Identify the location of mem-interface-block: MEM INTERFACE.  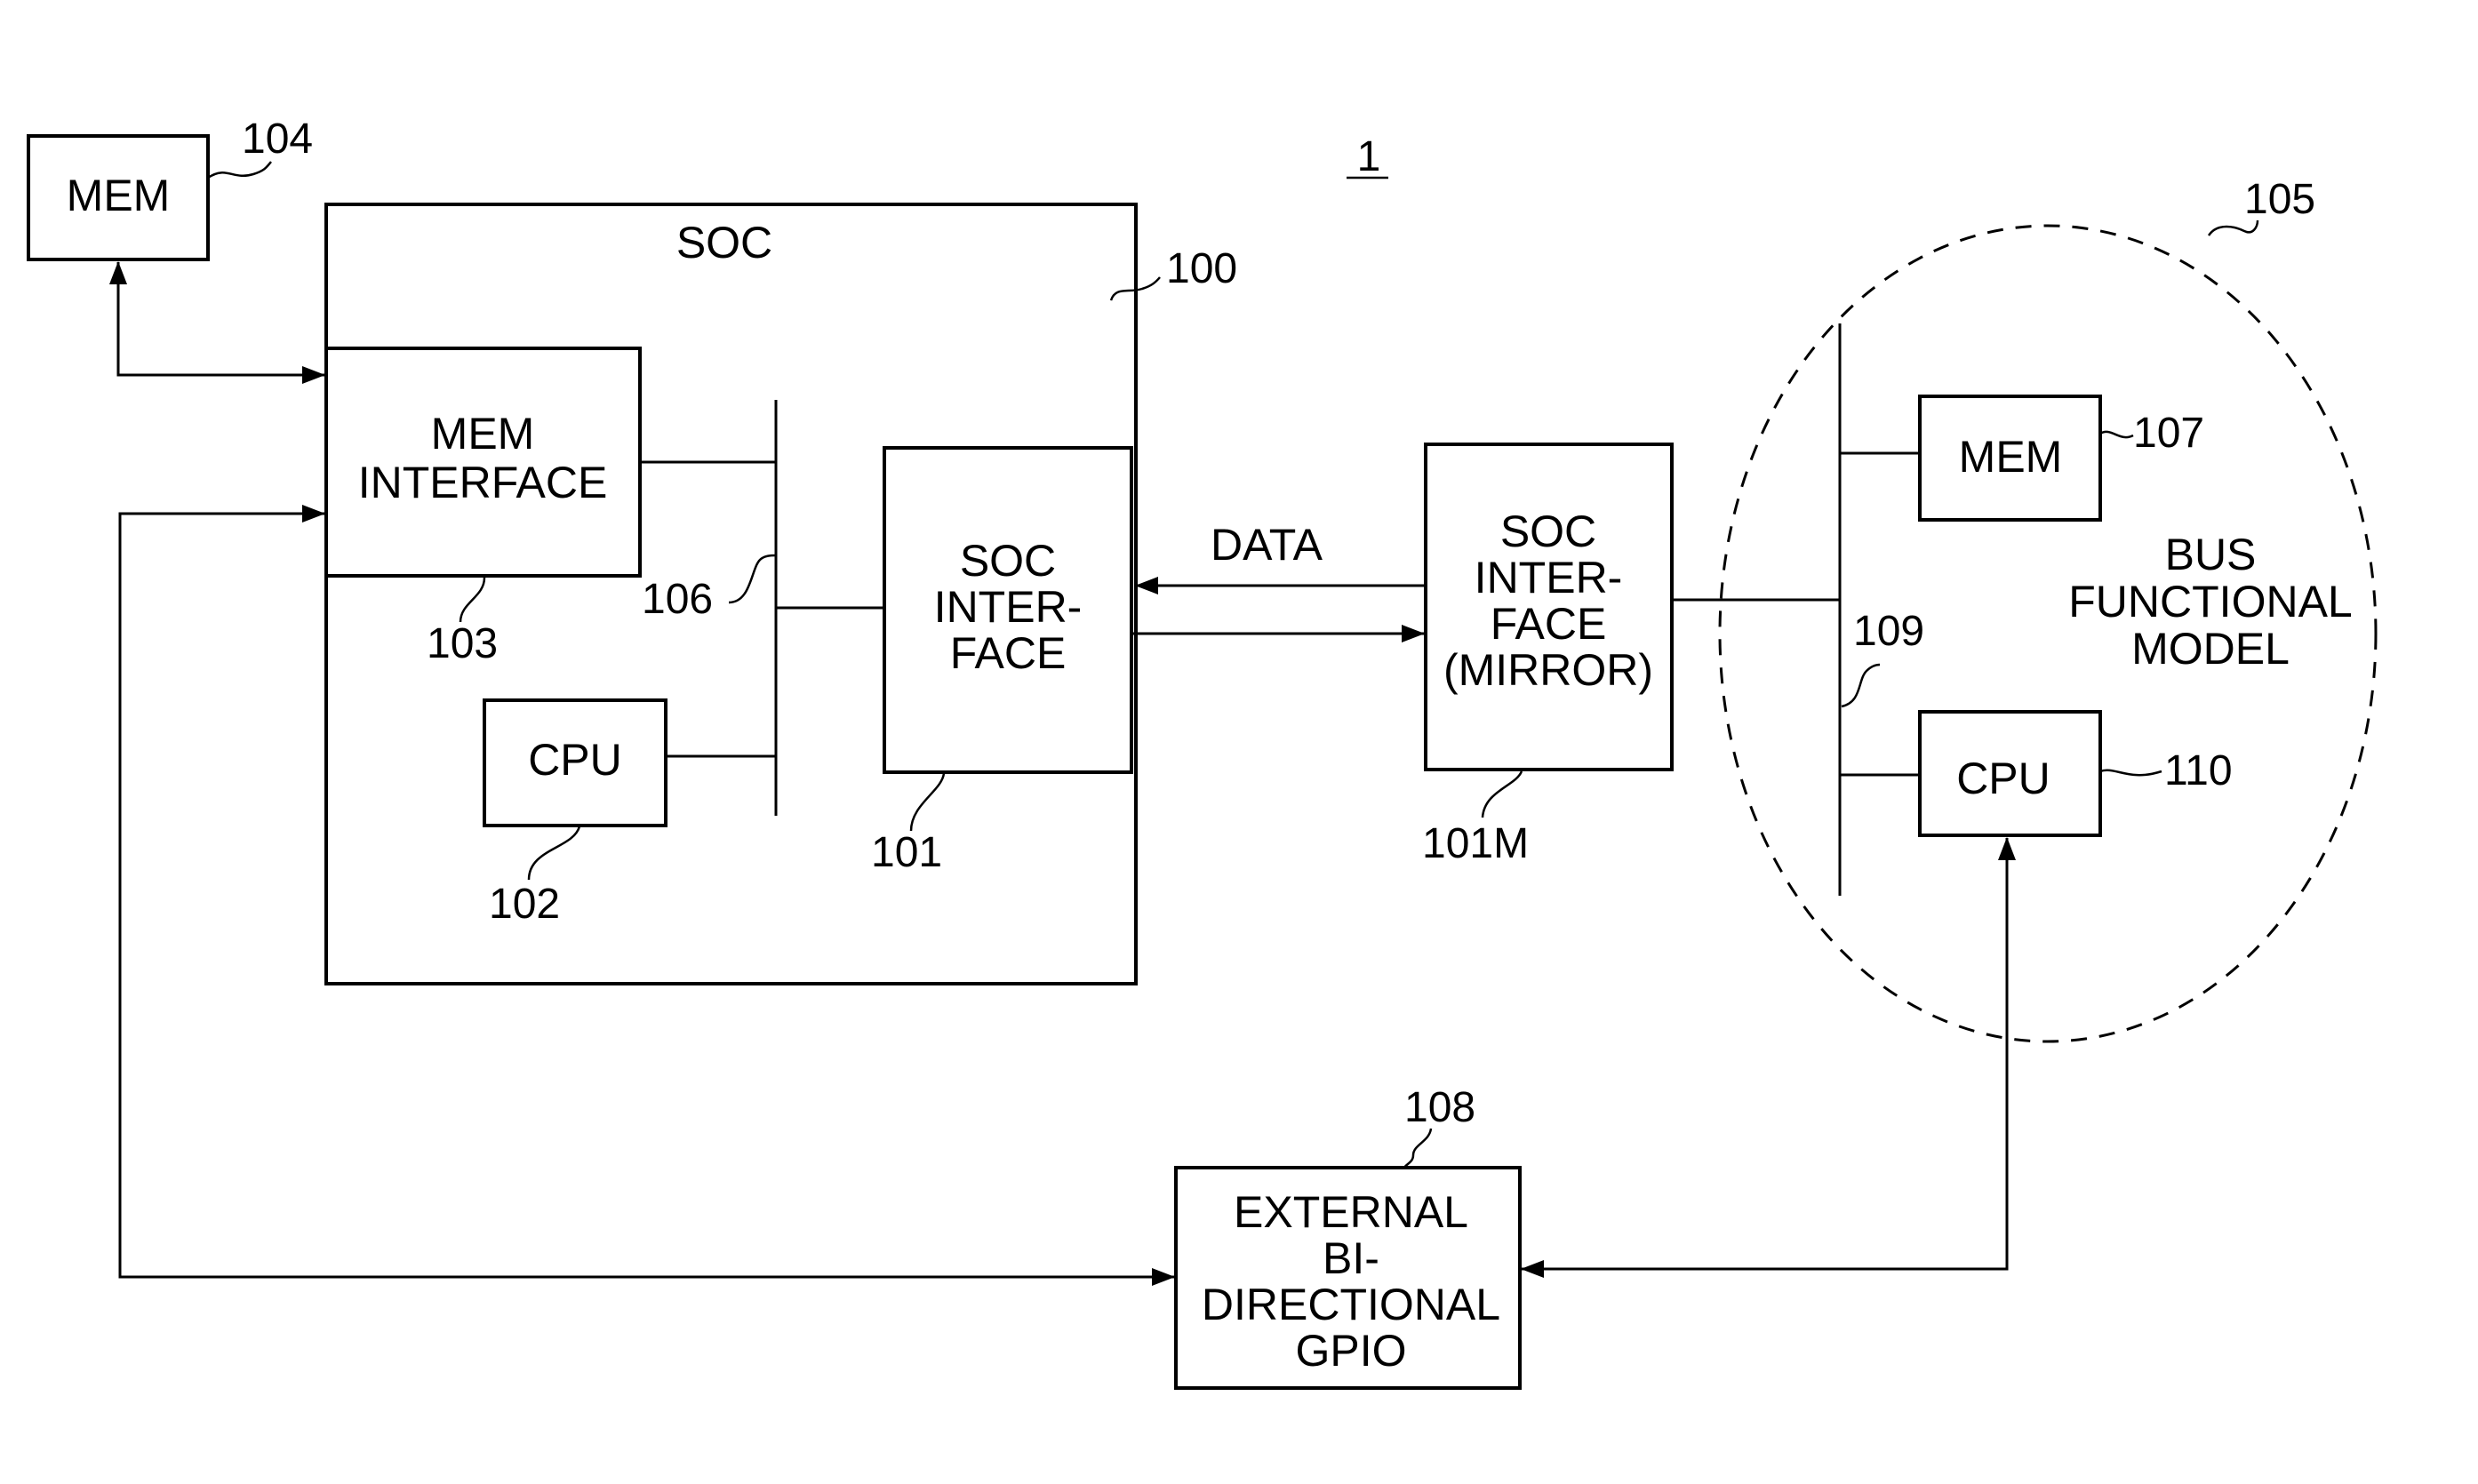
(483, 462).